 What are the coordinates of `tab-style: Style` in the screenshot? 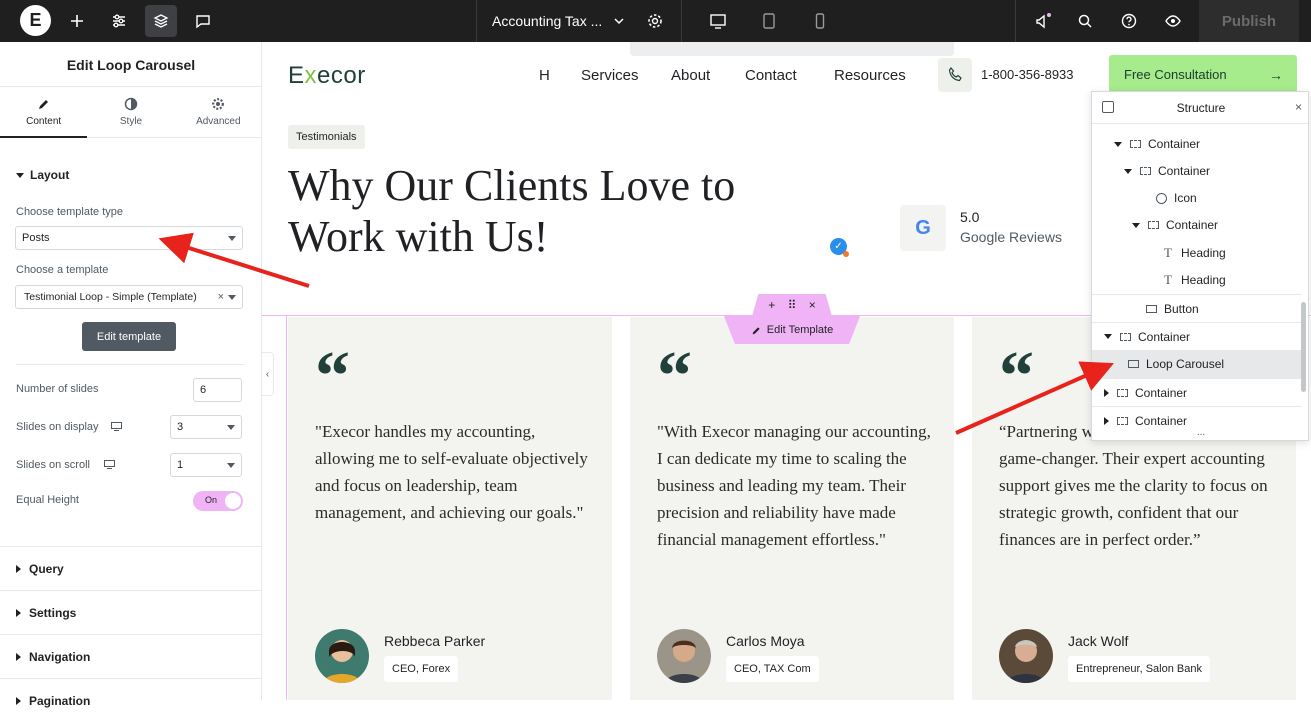 It's located at (130, 112).